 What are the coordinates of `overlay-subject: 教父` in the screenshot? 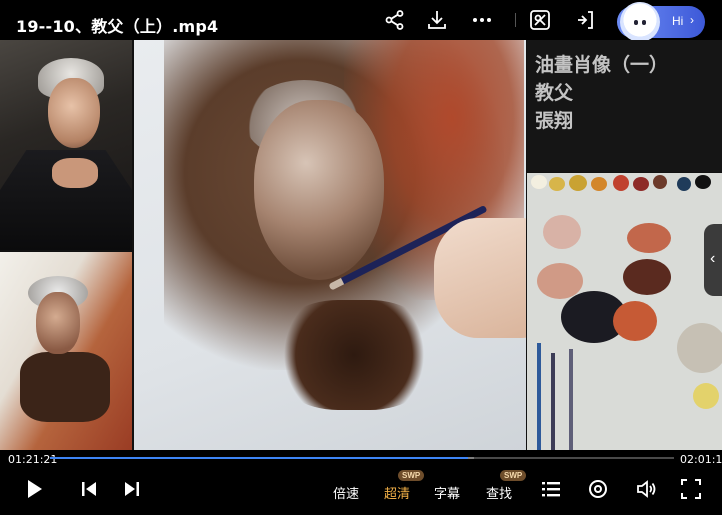 It's located at (554, 93).